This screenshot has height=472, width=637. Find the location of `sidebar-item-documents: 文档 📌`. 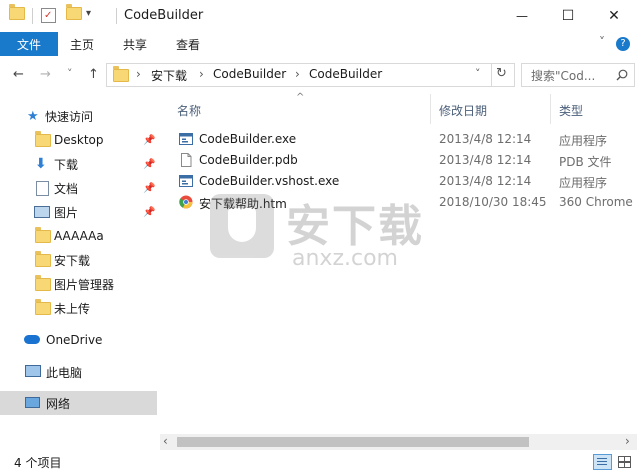

sidebar-item-documents: 文档 📌 is located at coordinates (78, 188).